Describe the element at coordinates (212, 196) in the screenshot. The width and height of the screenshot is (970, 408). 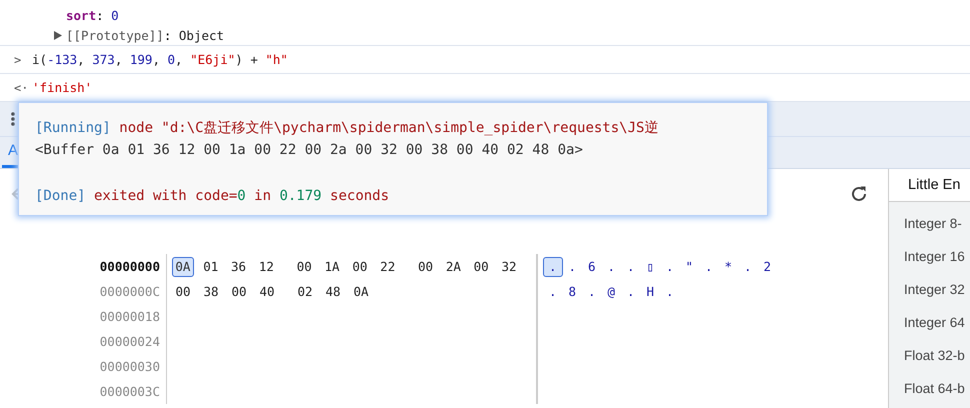
I see `output-line: [Done] exited with code=0 in 0.179 seconds` at that location.